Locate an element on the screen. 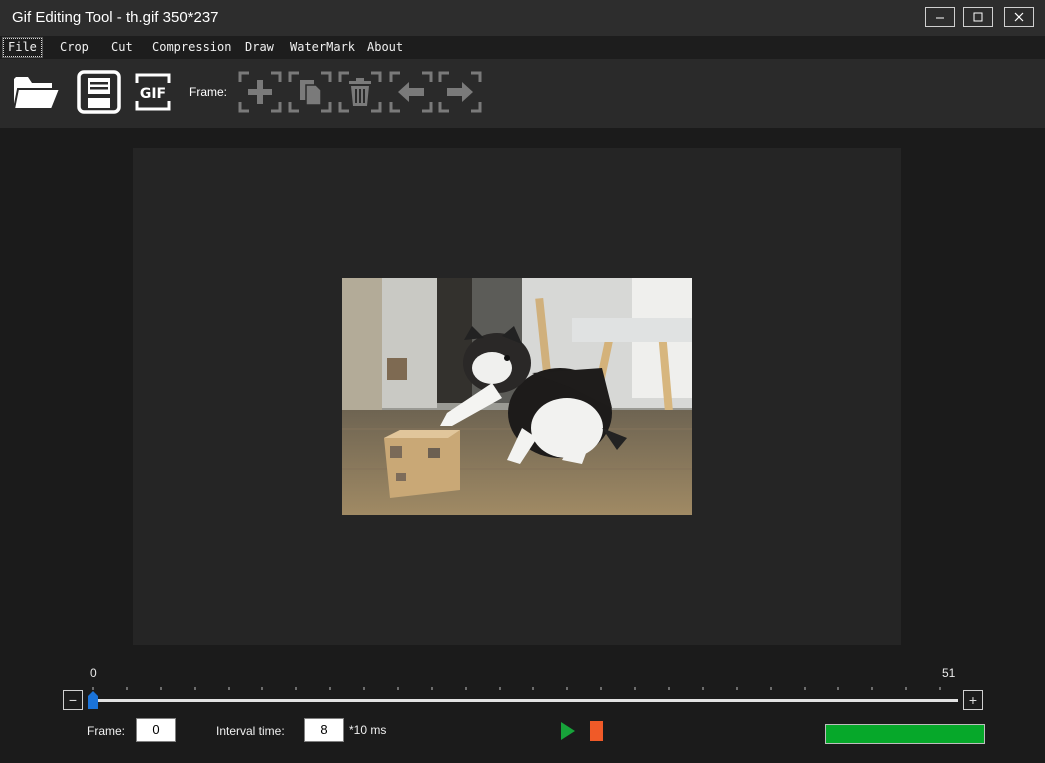 This screenshot has height=763, width=1045. copy-frame-icon is located at coordinates (310, 92).